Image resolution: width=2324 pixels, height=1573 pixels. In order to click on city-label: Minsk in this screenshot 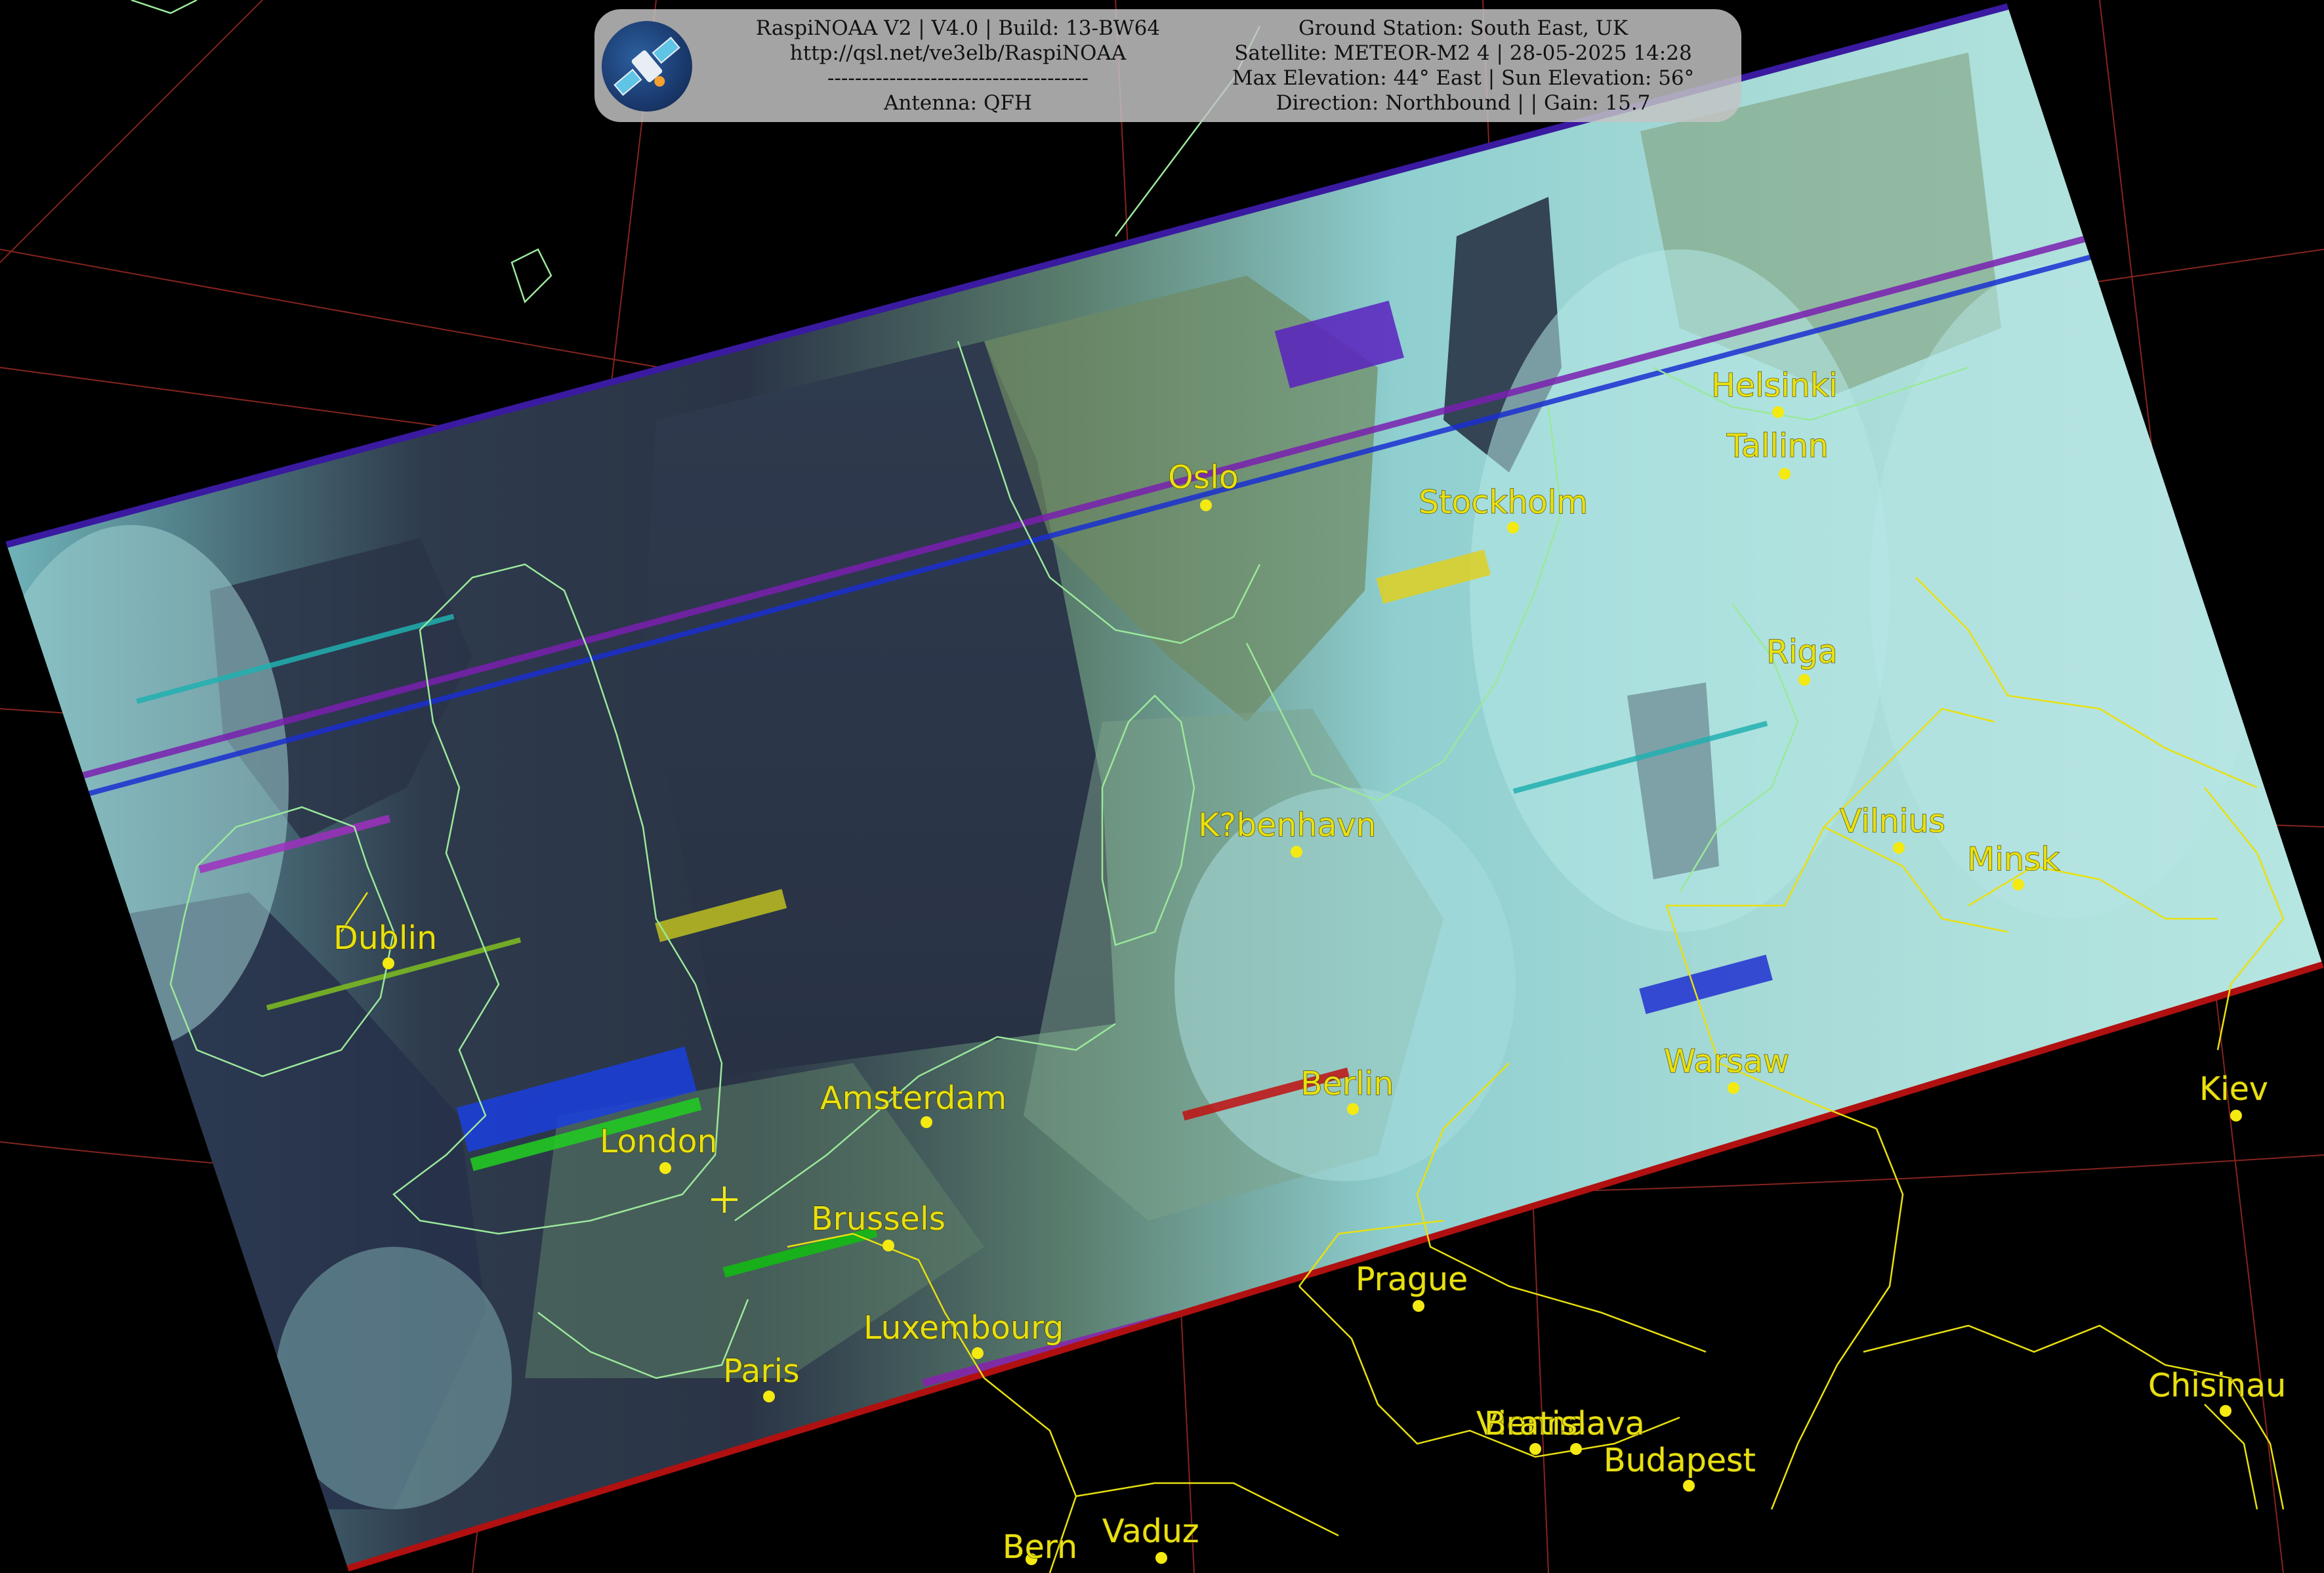, I will do `click(2014, 859)`.